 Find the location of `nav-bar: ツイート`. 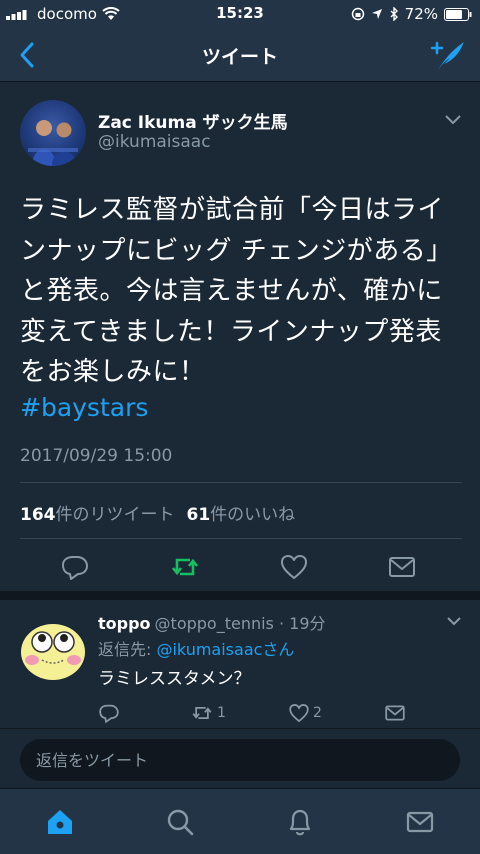

nav-bar: ツイート is located at coordinates (240, 55).